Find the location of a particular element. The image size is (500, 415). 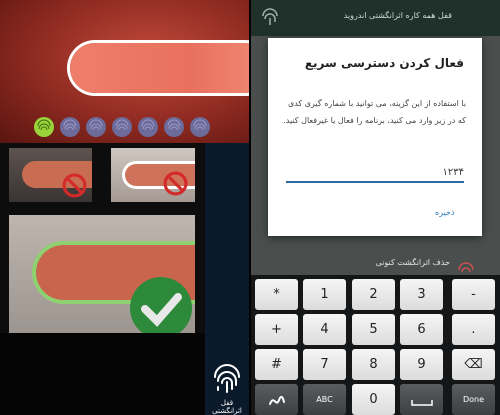

key-9: 9 is located at coordinates (421, 364).